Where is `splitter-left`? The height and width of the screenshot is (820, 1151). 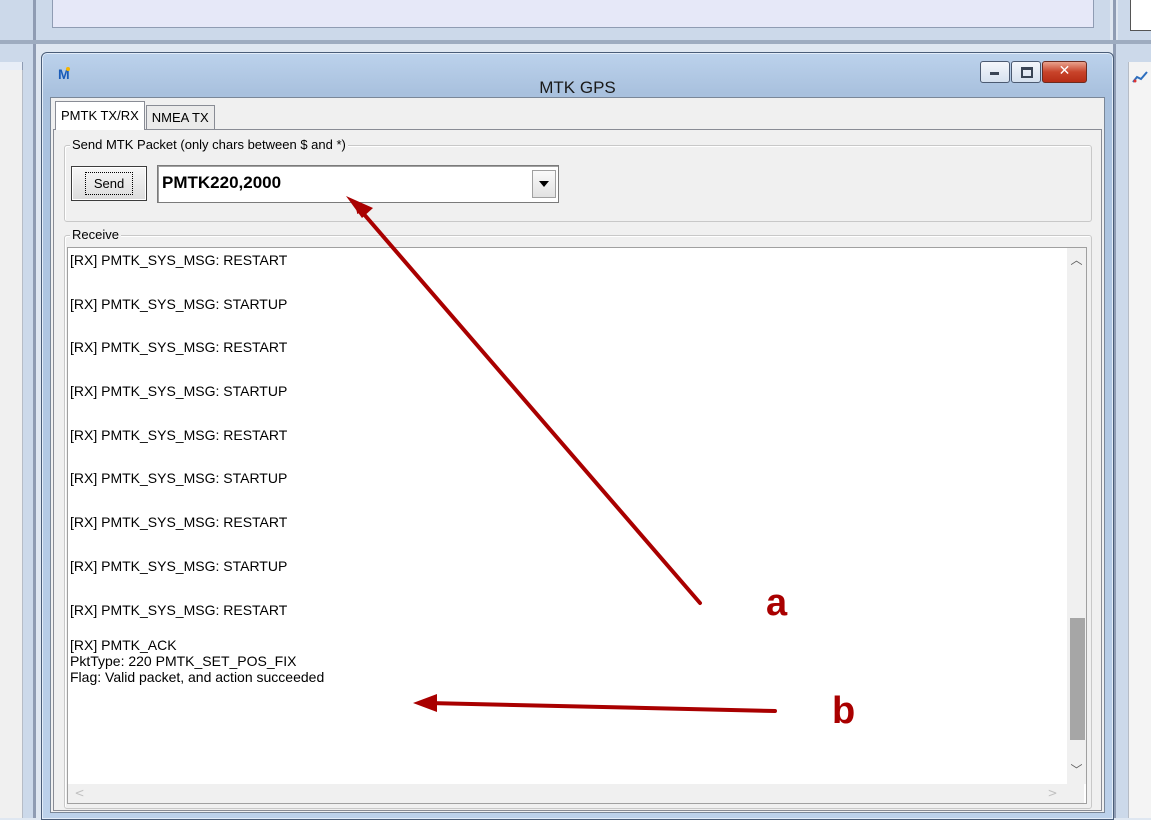 splitter-left is located at coordinates (34, 409).